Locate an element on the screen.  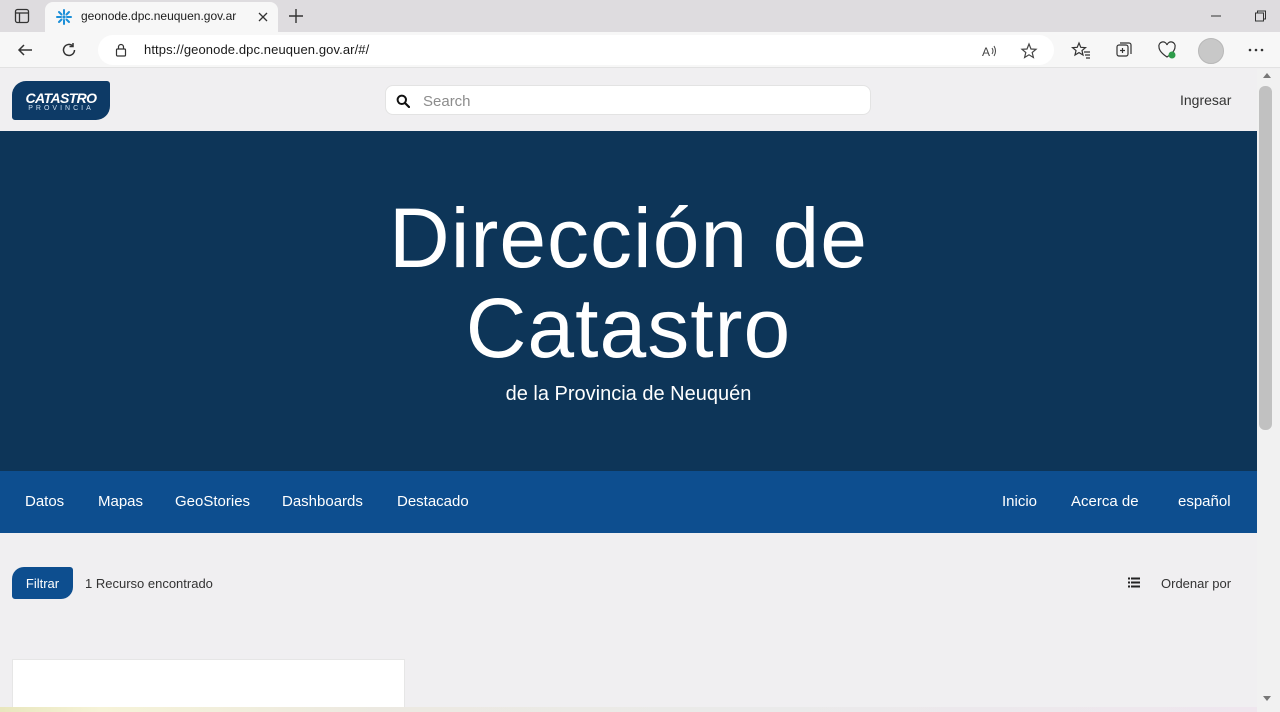
read-aloud-icon: A is located at coordinates (989, 51).